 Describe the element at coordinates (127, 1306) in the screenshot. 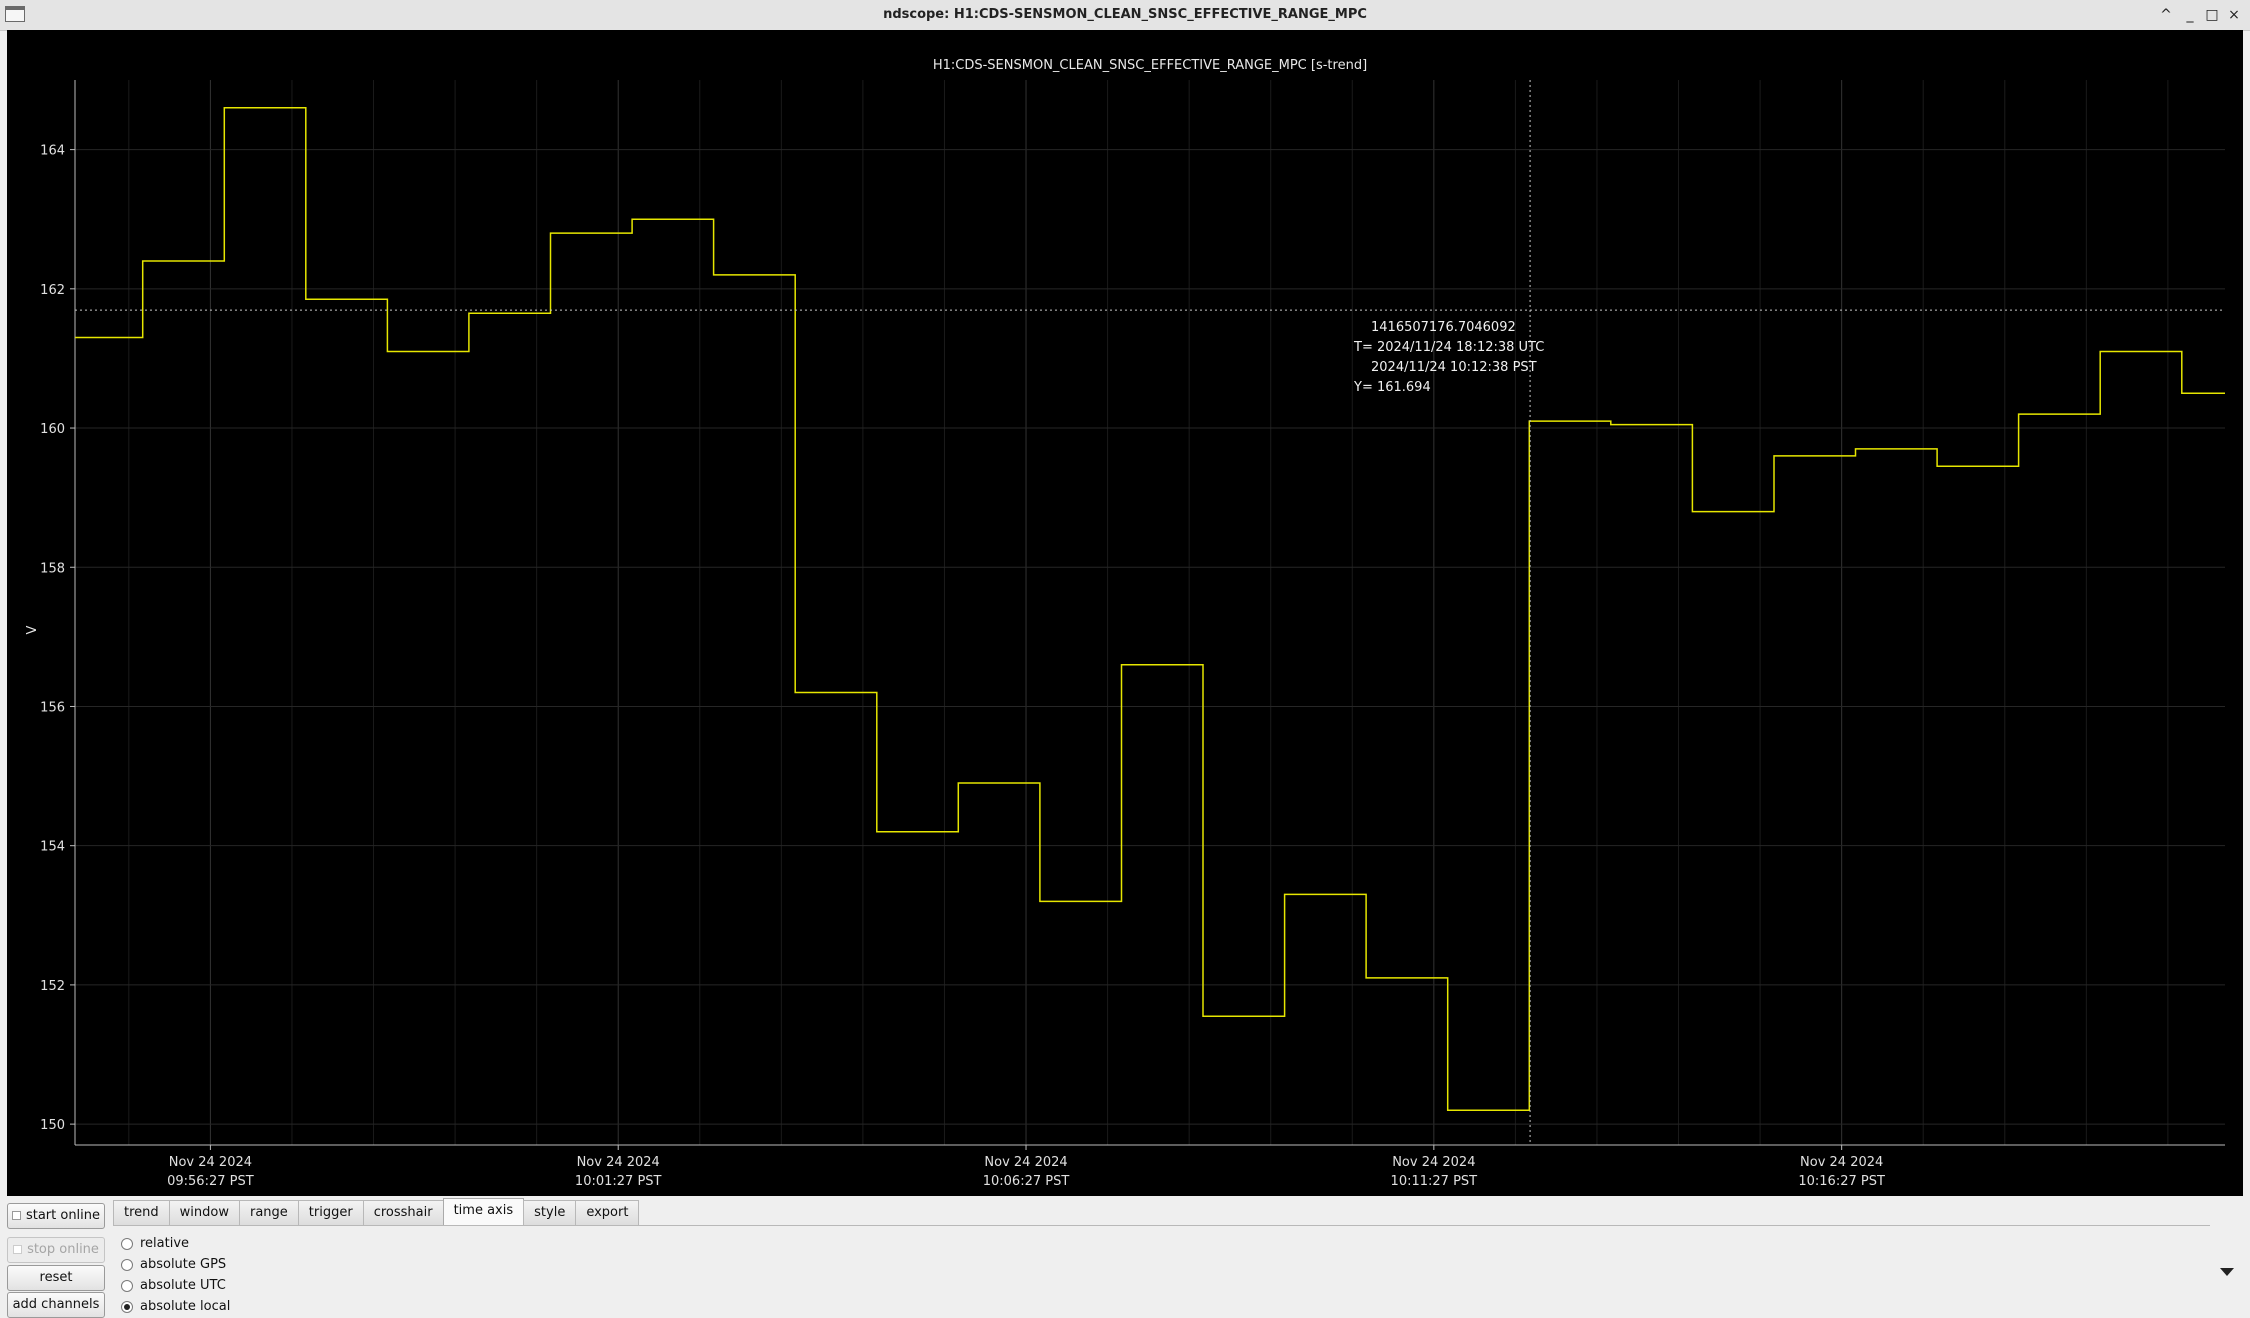

I see `radio-absolute-local` at that location.